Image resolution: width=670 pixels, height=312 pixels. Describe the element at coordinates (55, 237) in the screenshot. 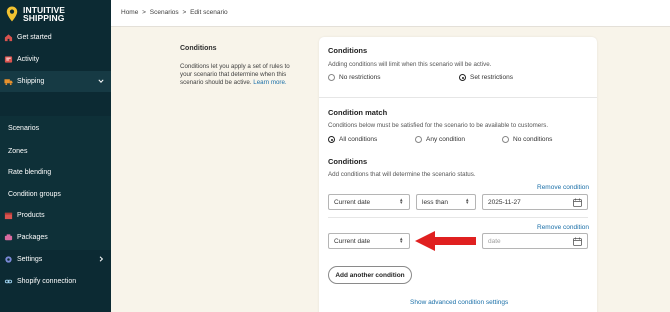

I see `sidebar-item-packages: Packages` at that location.